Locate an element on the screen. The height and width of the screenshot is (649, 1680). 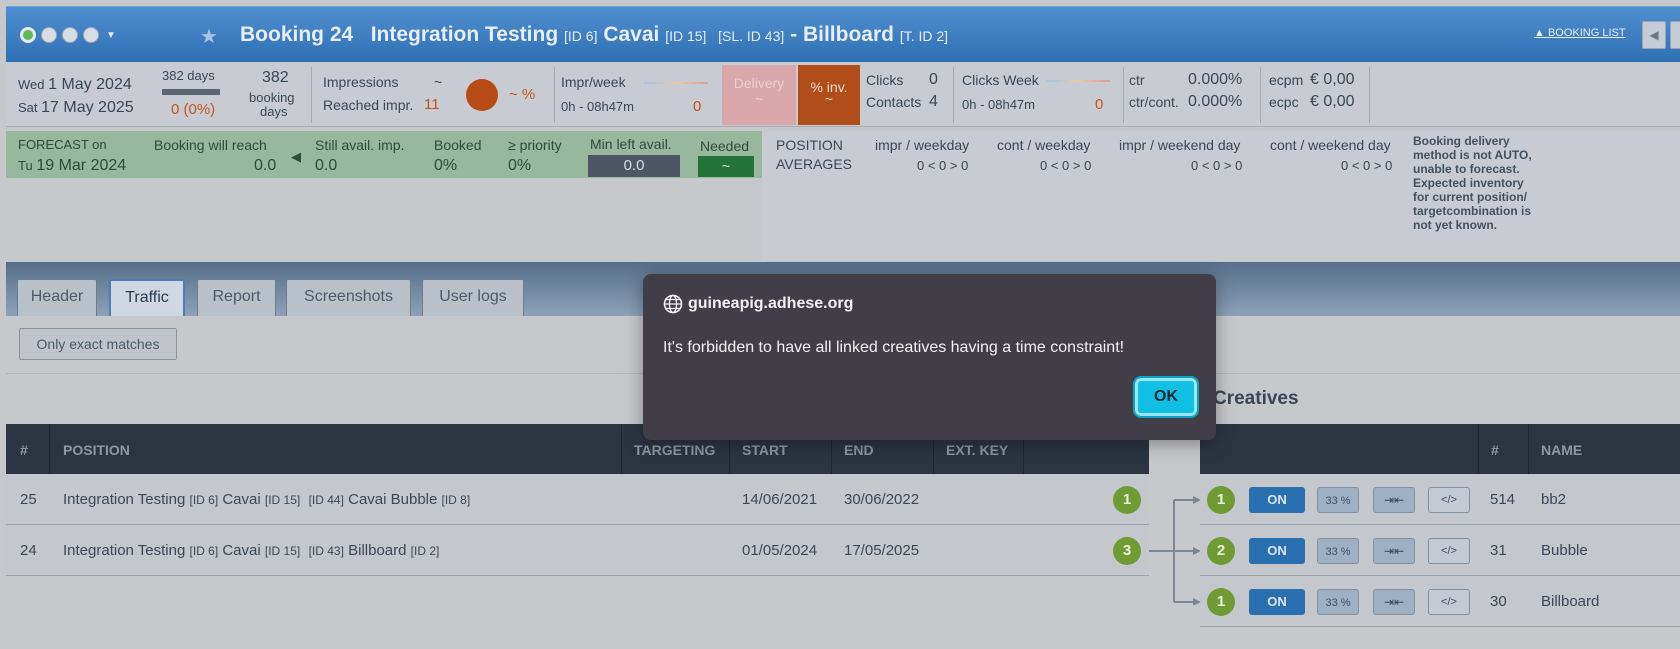
ecpc-value: € 0,00 is located at coordinates (1332, 101).